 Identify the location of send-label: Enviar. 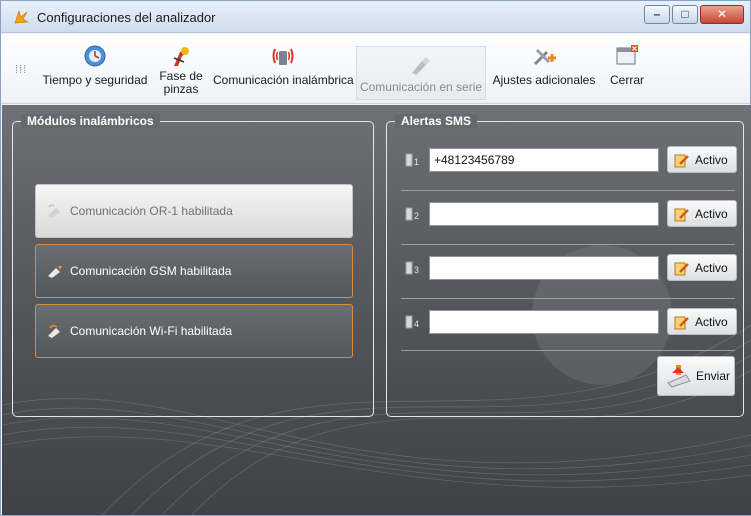
(713, 376).